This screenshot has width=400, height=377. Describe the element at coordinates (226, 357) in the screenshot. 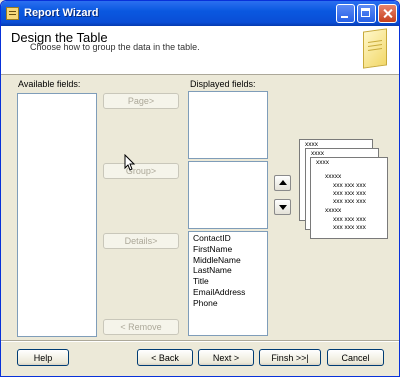

I see `next-button: Next >` at that location.